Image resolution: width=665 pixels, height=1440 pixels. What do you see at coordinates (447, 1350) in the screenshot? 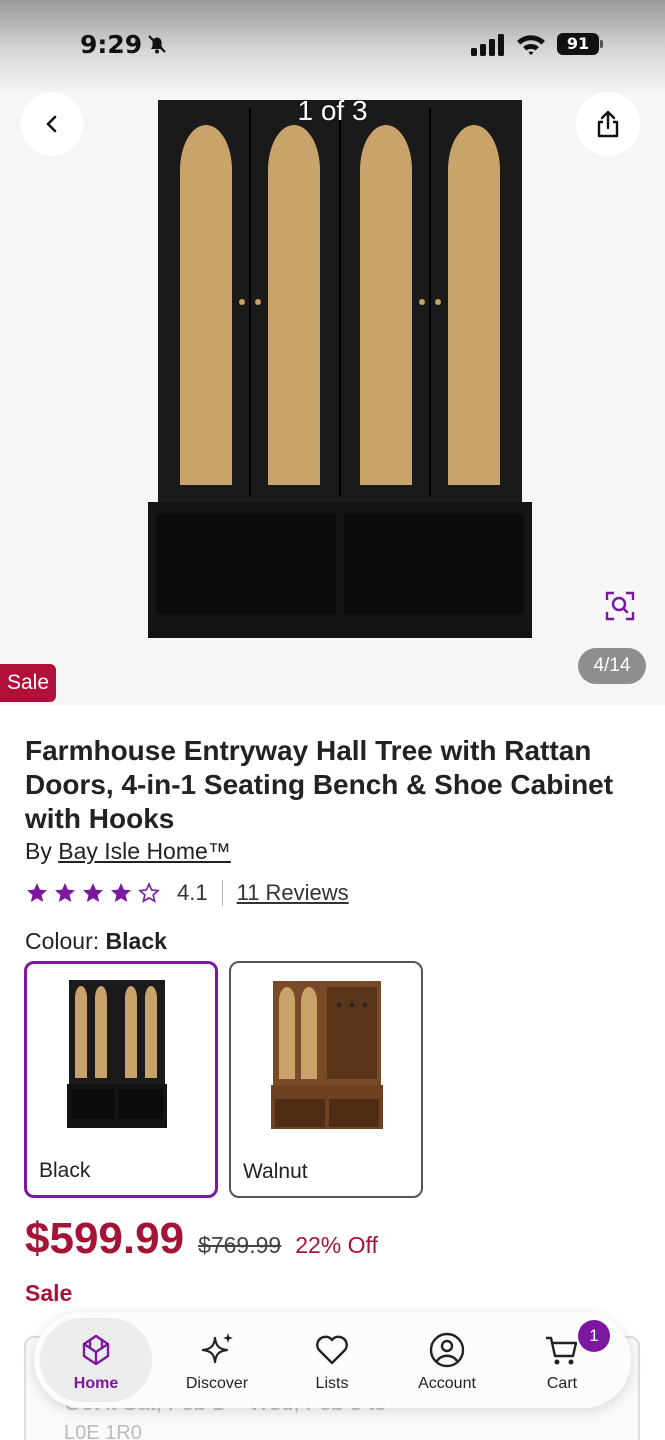
I see `account-icon` at bounding box center [447, 1350].